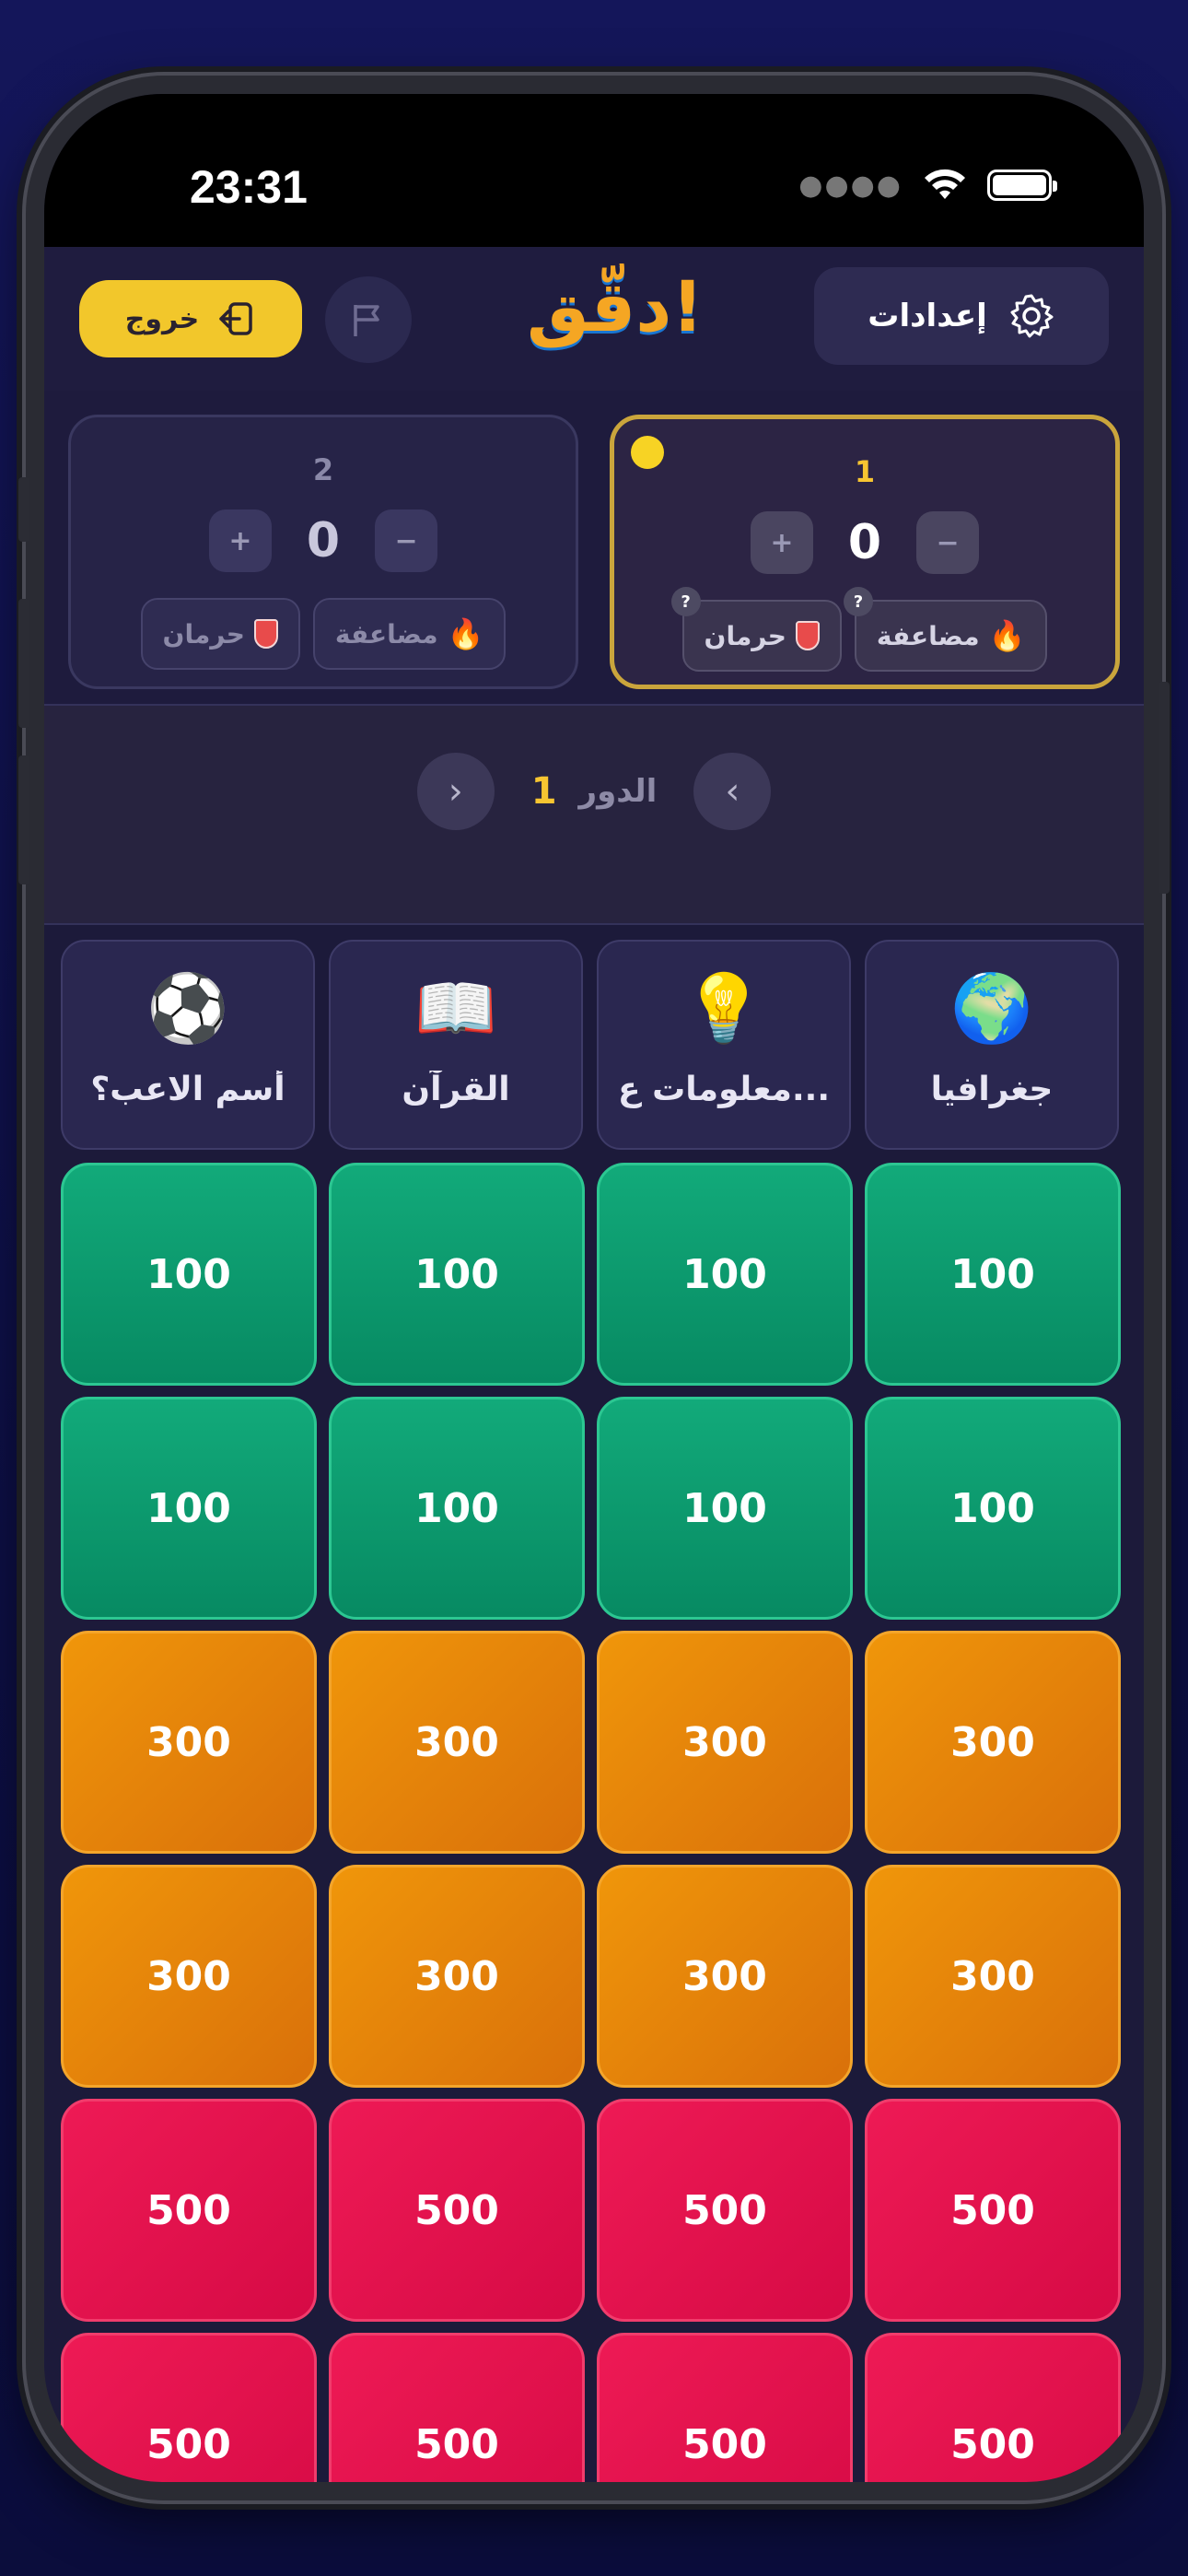 The height and width of the screenshot is (2576, 1188). I want to click on category-geography: 🌍 جغرافيا, so click(992, 1045).